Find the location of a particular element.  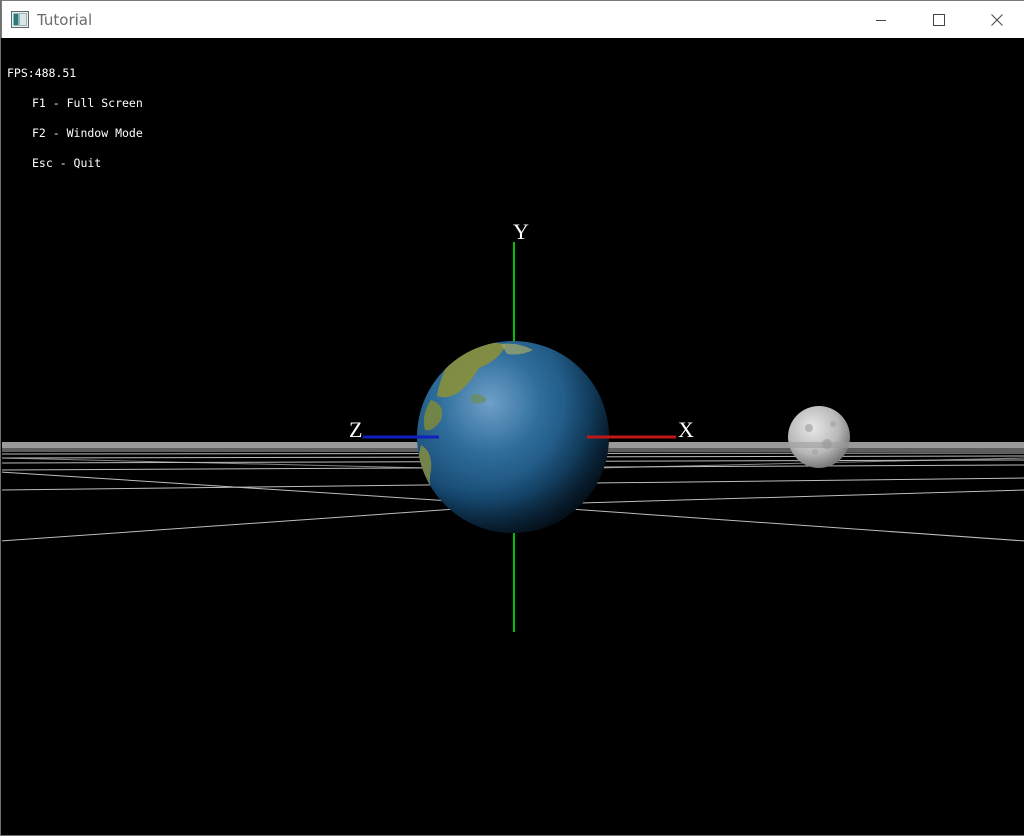

maximize-button is located at coordinates (939, 19).